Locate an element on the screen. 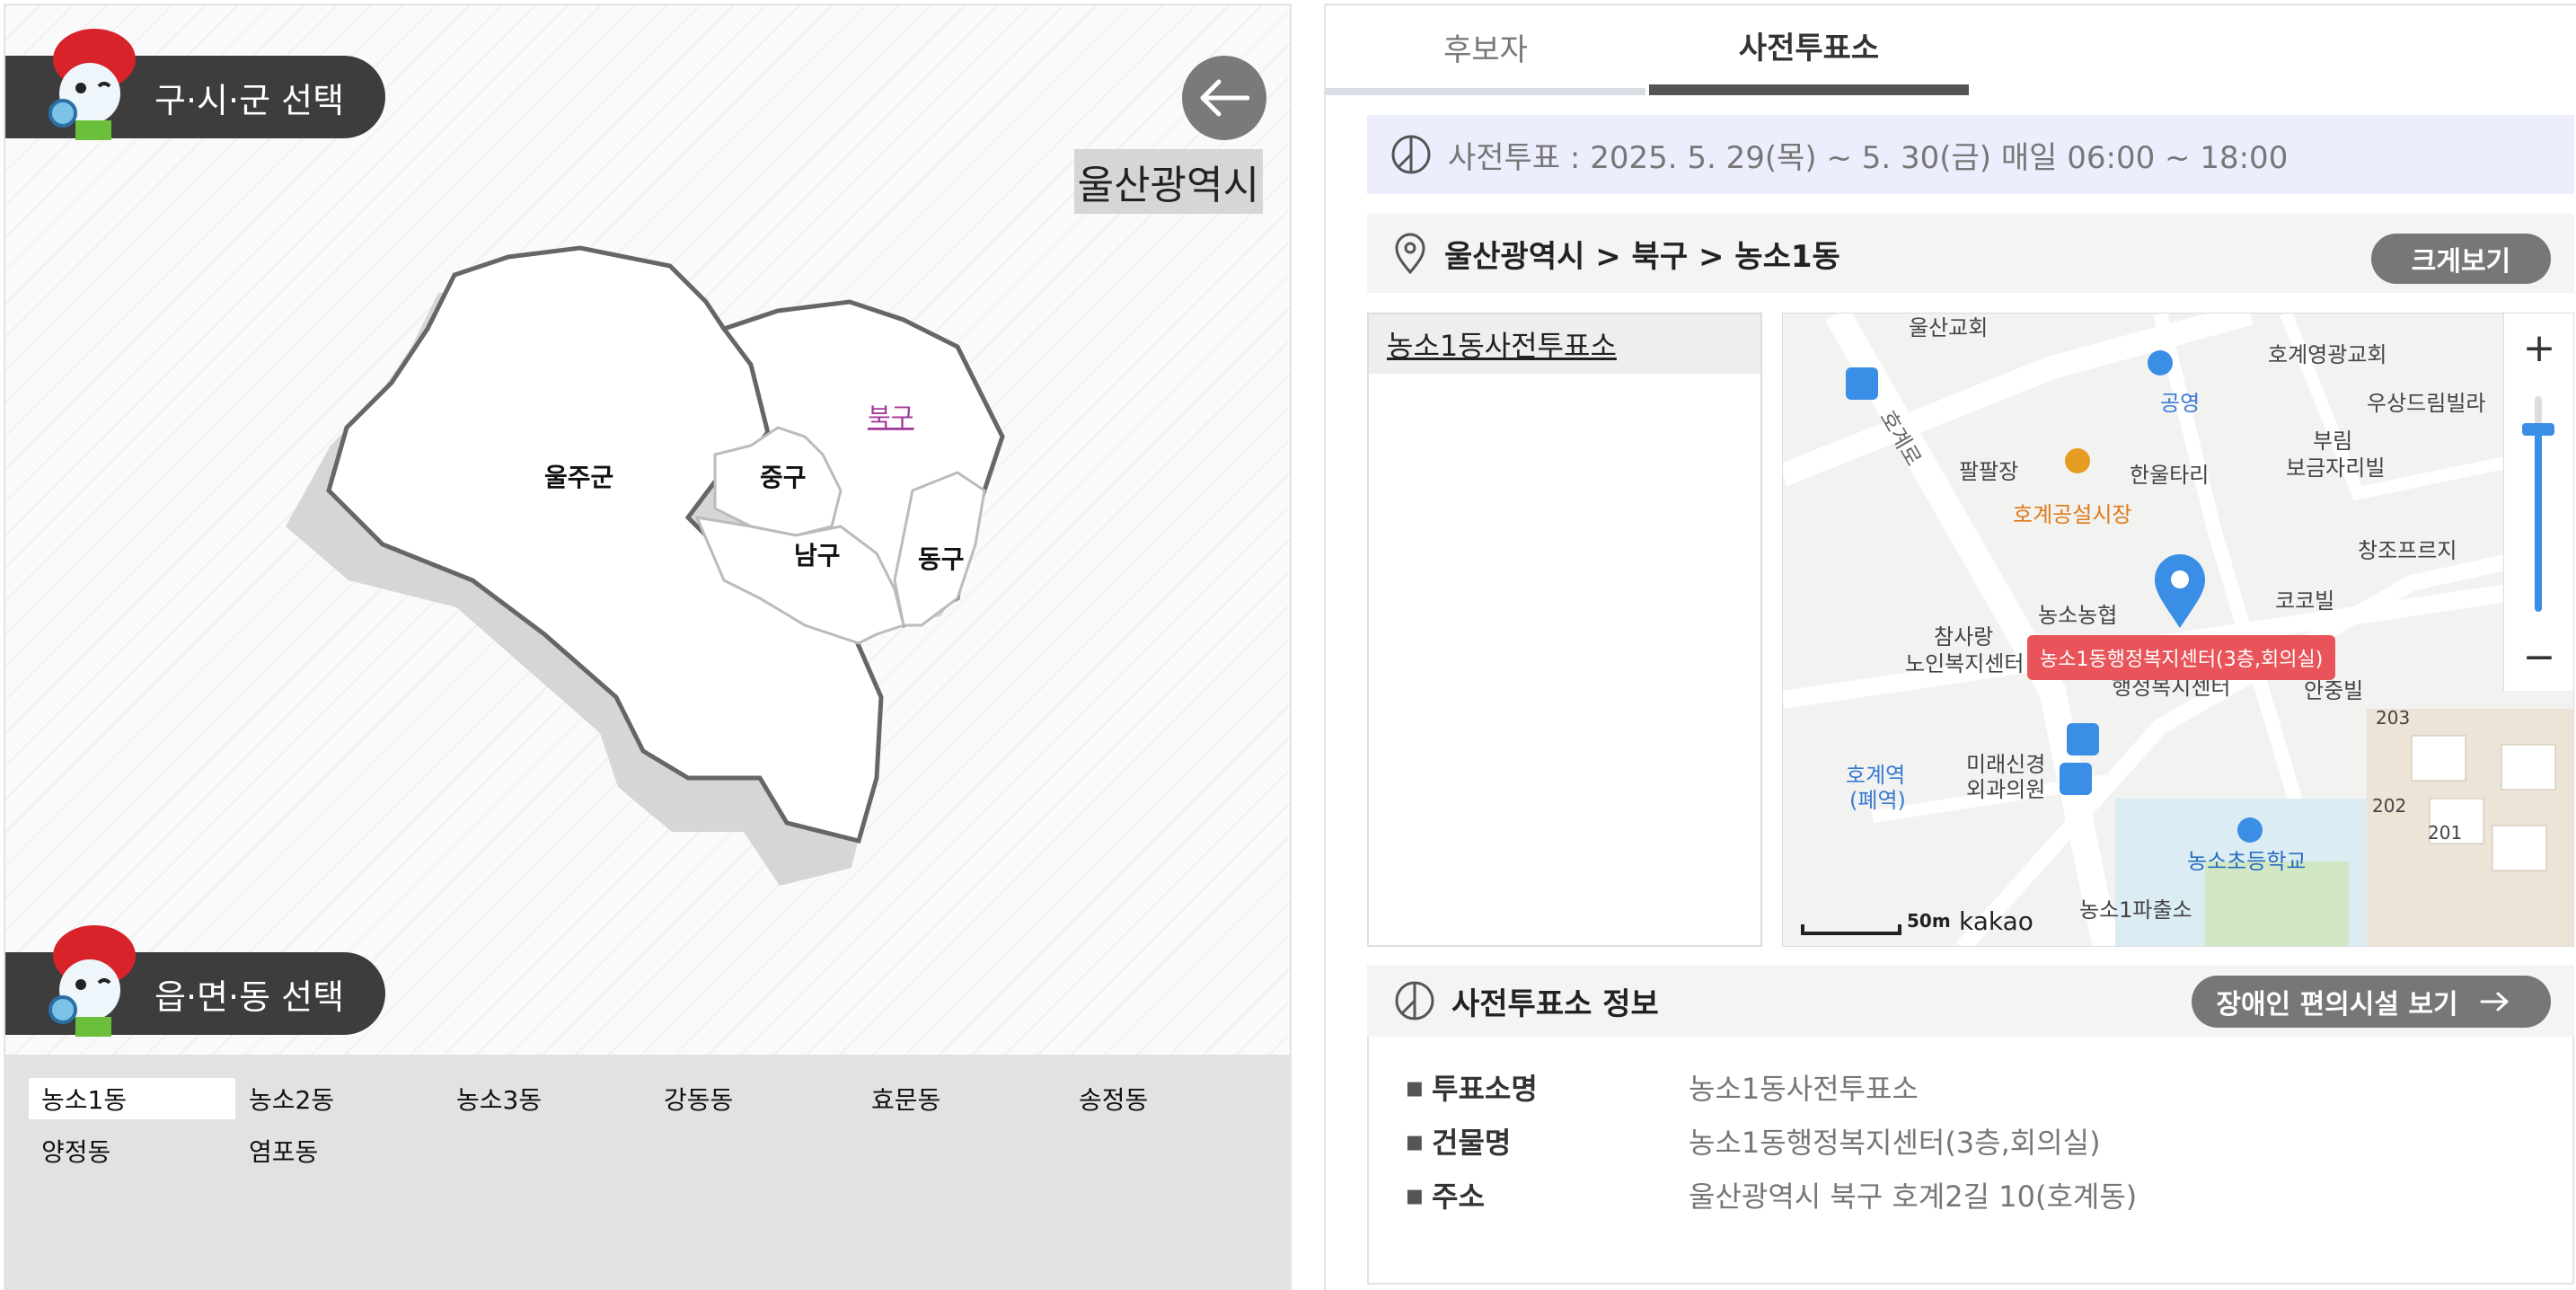  district-select-label: 구·시·군 선택 is located at coordinates (249, 100).